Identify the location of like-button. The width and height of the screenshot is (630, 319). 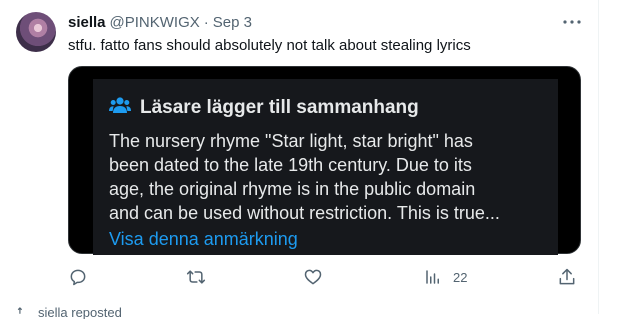
(313, 277).